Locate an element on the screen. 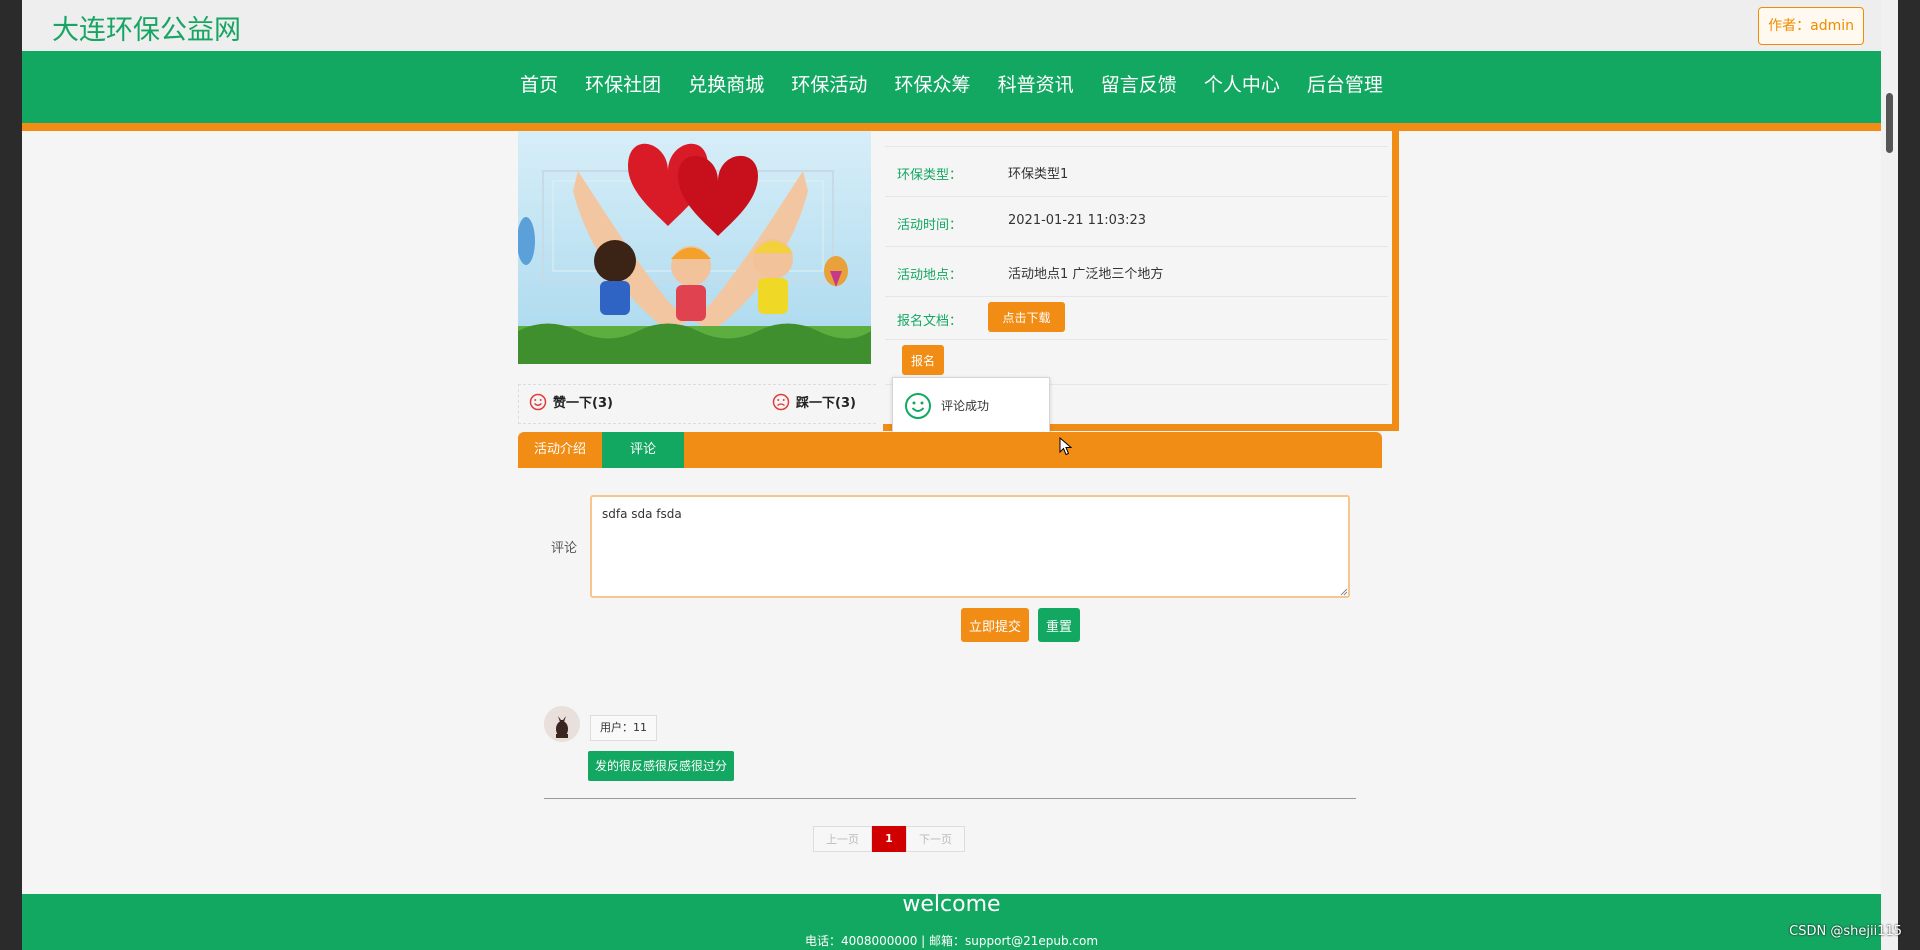  toast-text: 评论成功 is located at coordinates (965, 406).